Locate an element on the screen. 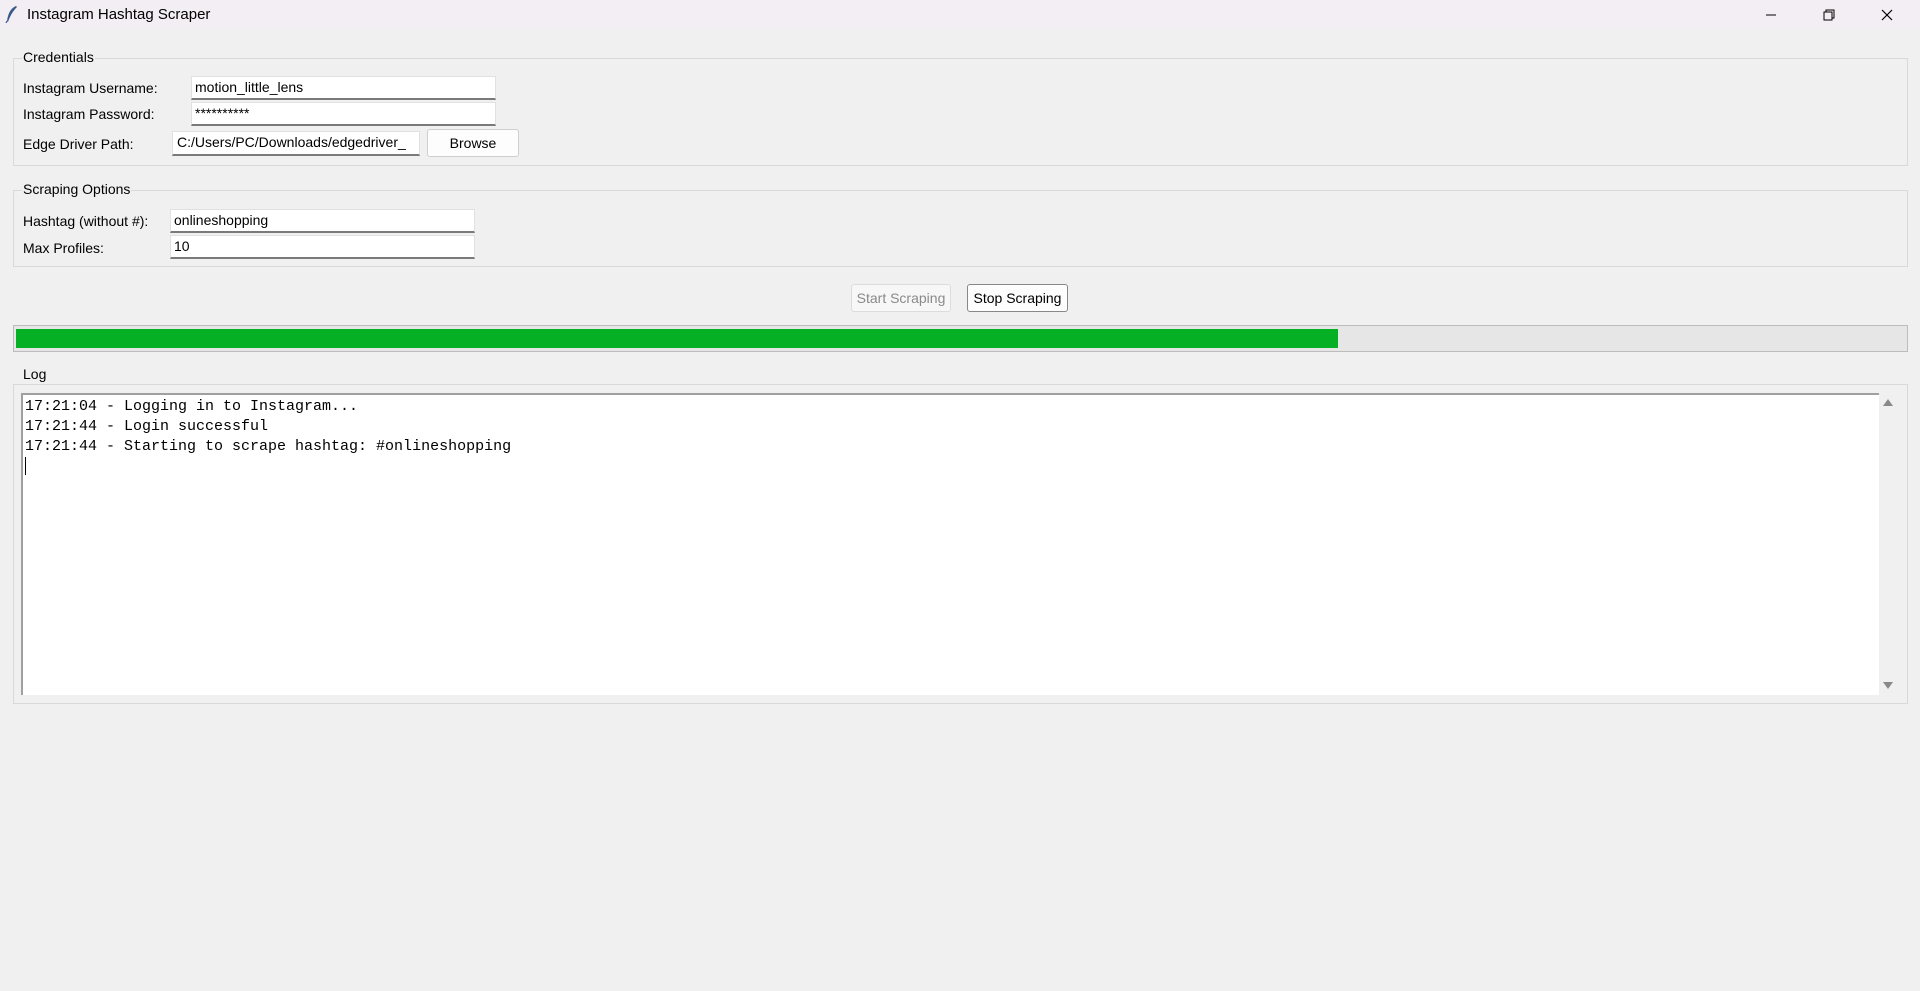 Image resolution: width=1920 pixels, height=991 pixels. log-scrollbar is located at coordinates (1887, 544).